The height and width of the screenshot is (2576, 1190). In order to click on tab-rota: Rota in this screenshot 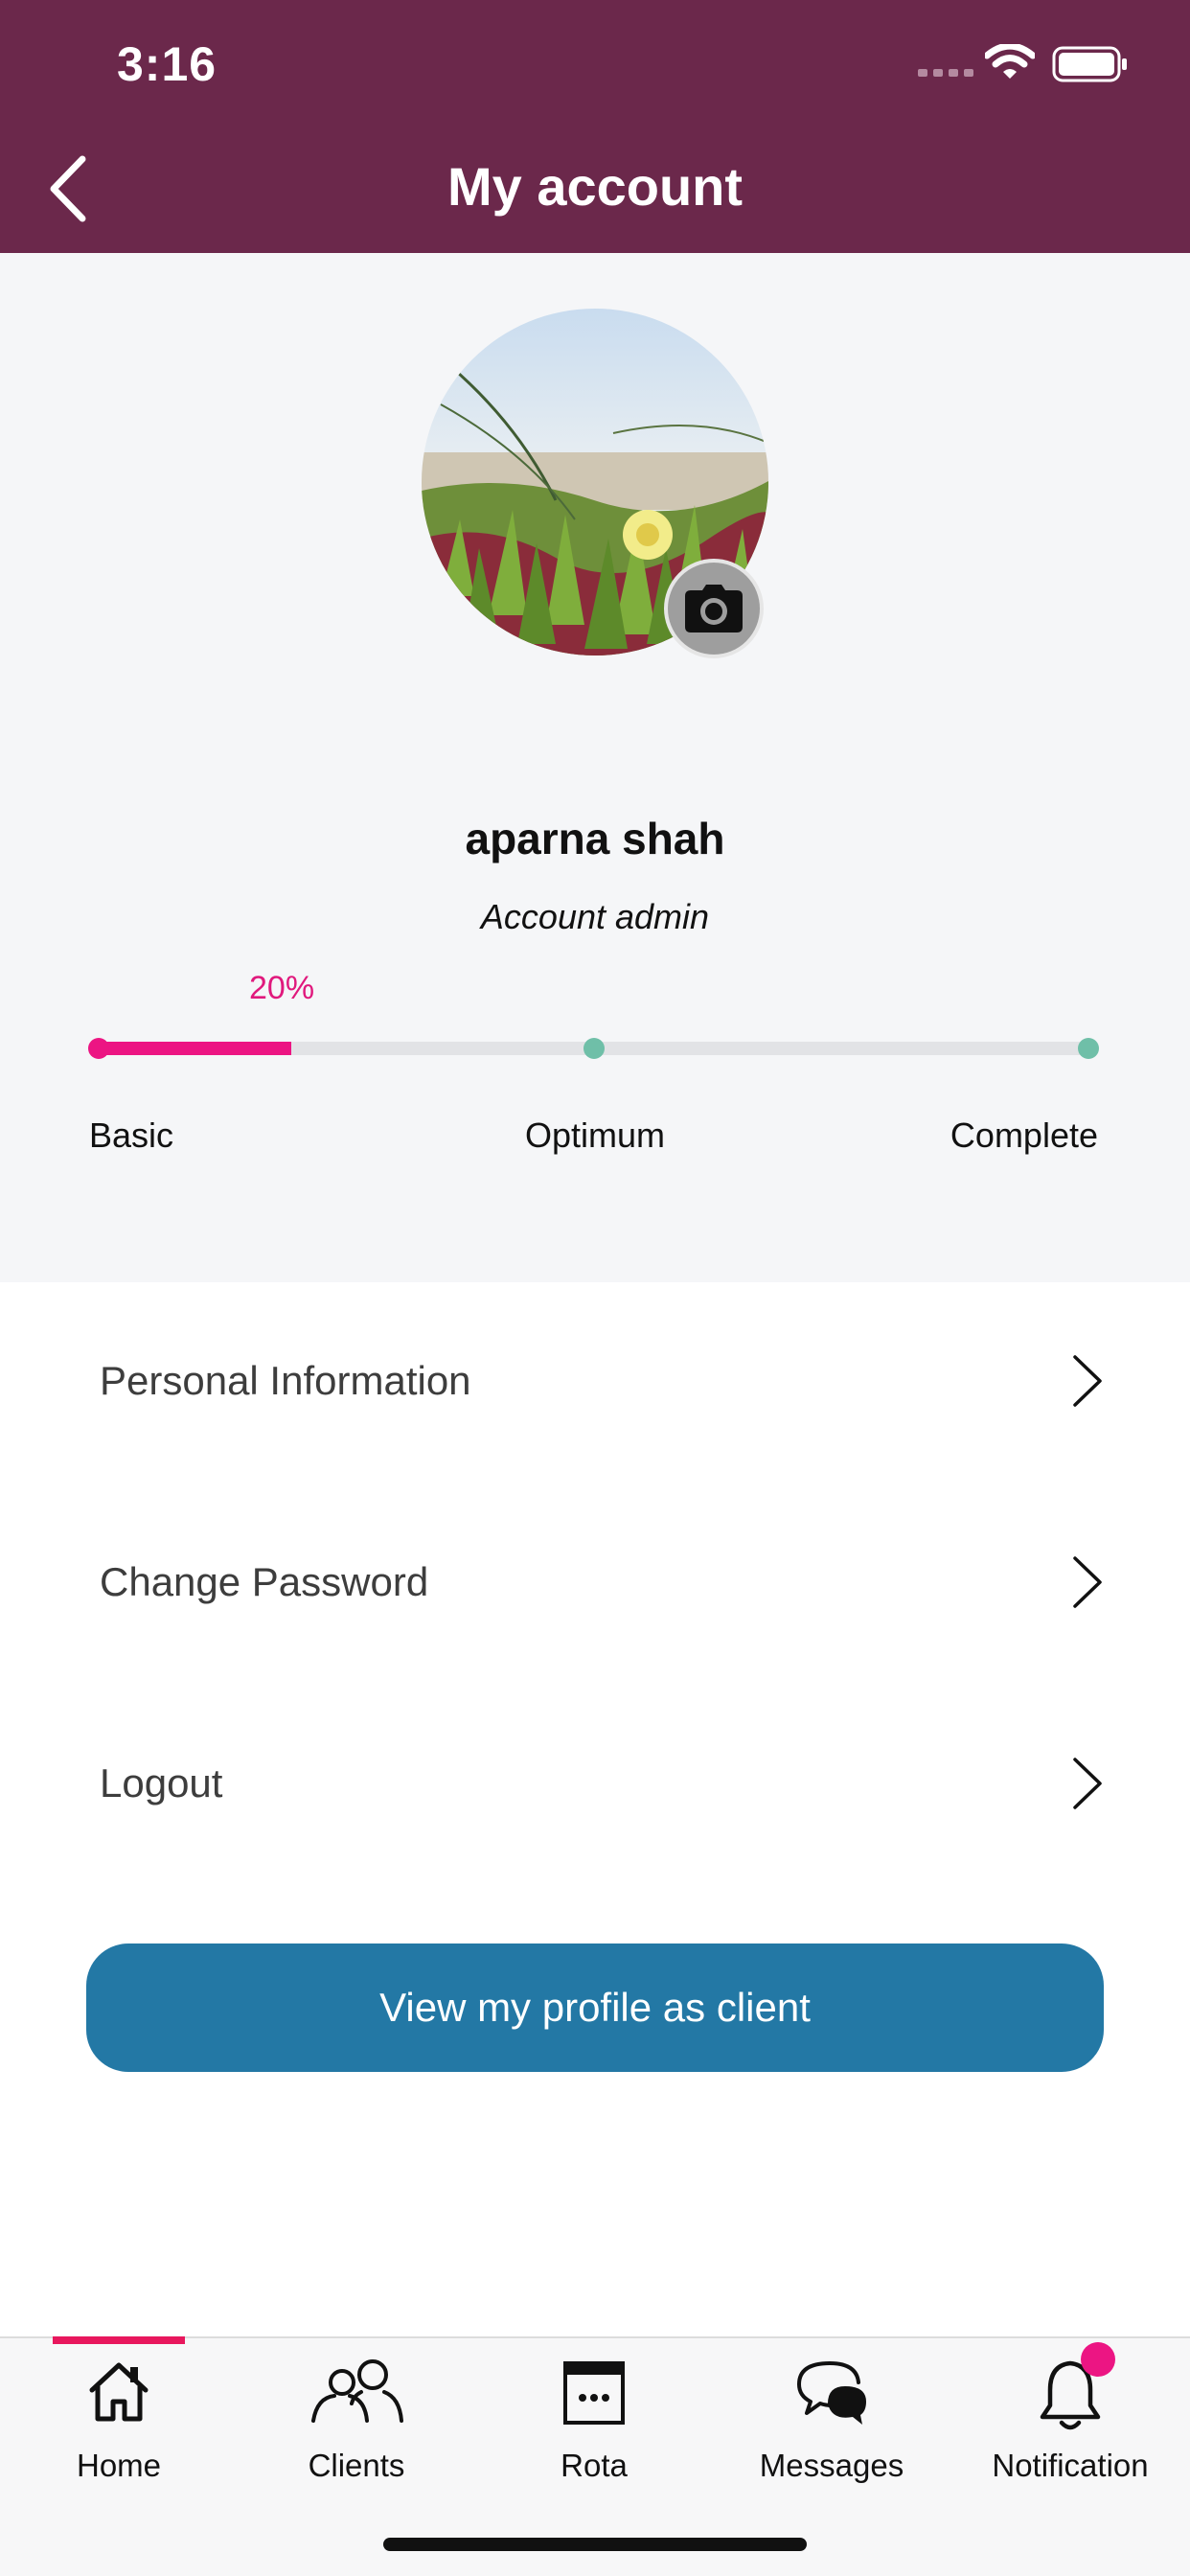, I will do `click(594, 2429)`.